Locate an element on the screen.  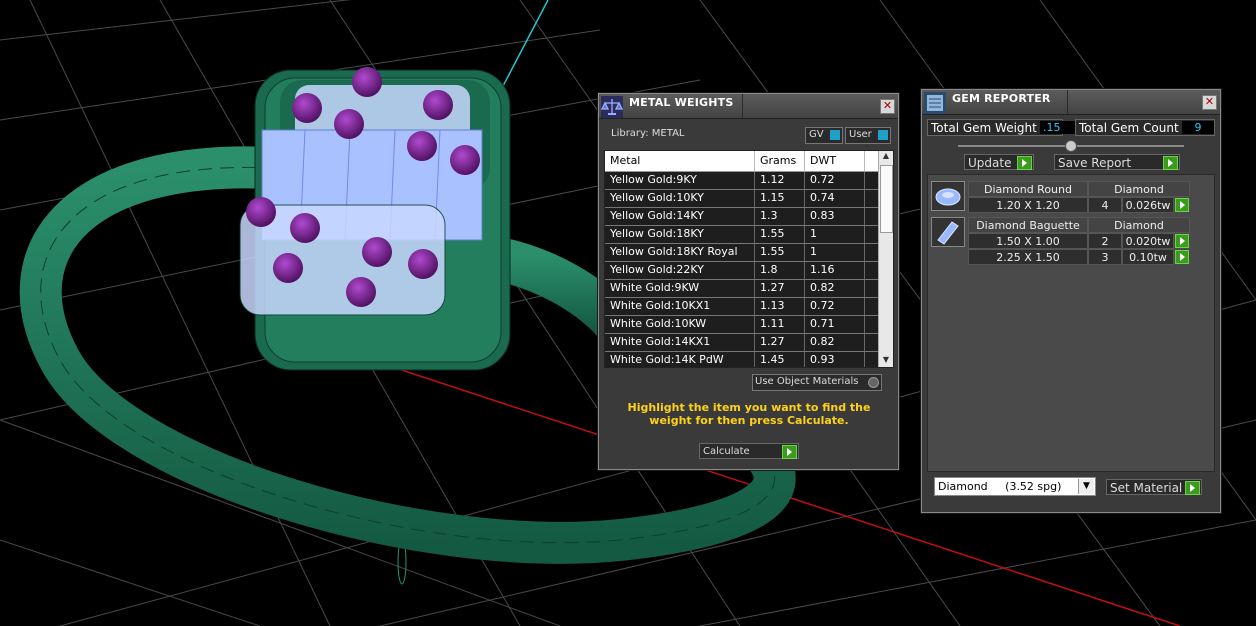
metal-row: White Gold:14KX1 1.27 0.82 is located at coordinates (749, 343).